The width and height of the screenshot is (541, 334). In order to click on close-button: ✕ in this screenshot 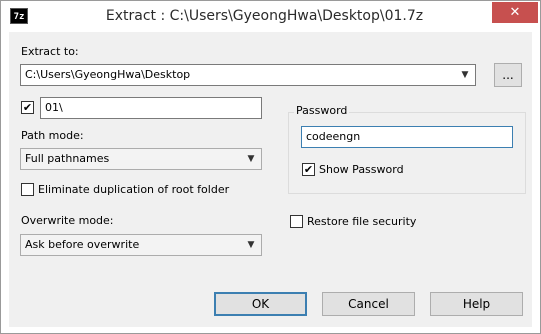, I will do `click(515, 12)`.